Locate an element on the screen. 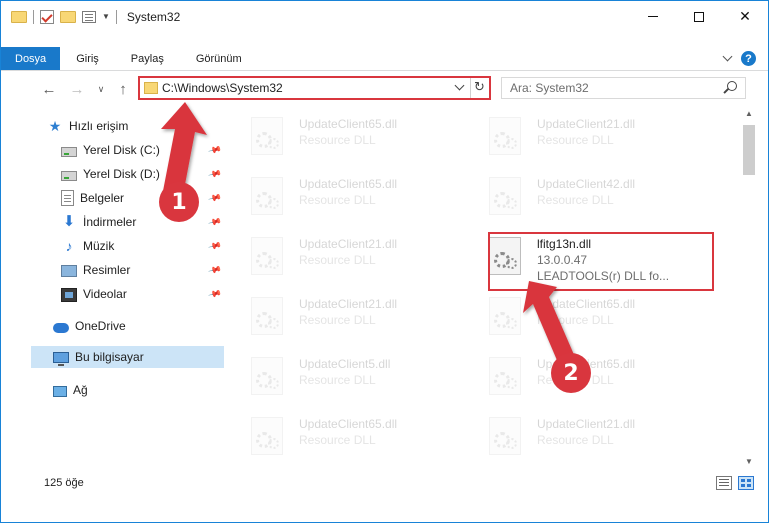 Image resolution: width=769 pixels, height=523 pixels. nav-item-music: ♪ Müzik 📌 is located at coordinates (142, 246).